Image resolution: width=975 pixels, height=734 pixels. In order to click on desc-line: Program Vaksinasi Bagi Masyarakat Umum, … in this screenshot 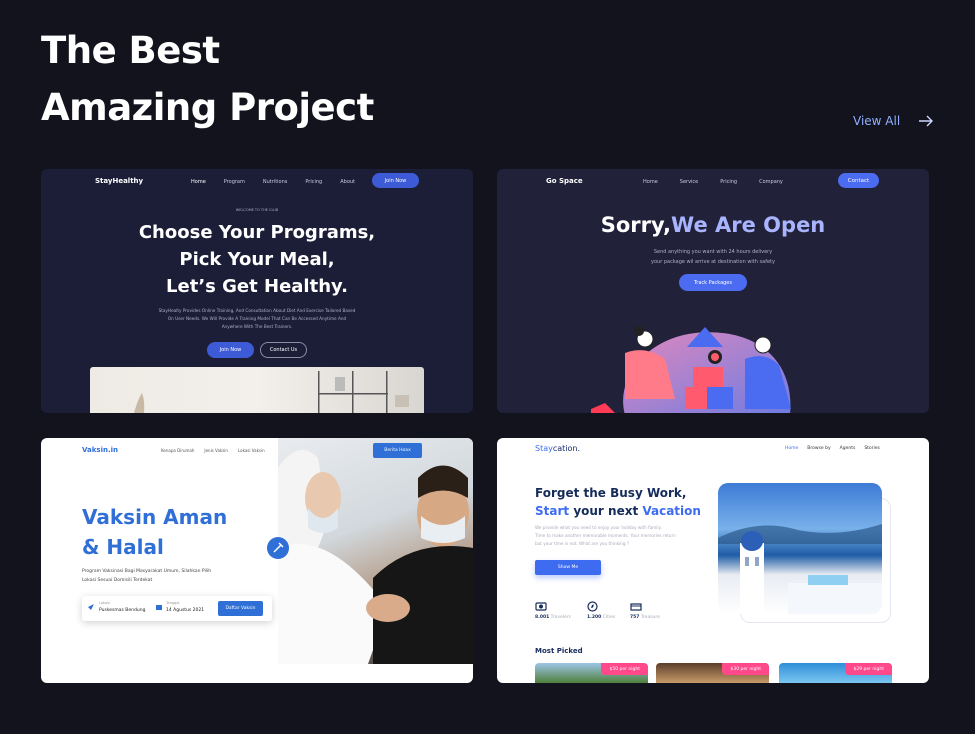, I will do `click(147, 571)`.